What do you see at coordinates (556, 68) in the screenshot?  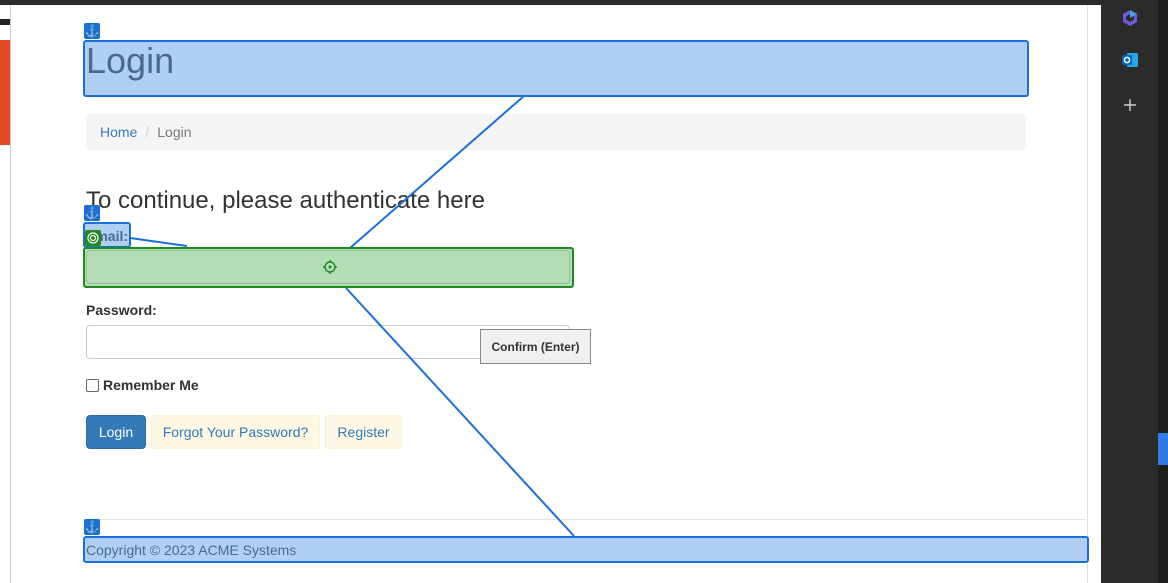 I see `title-overlay-box` at bounding box center [556, 68].